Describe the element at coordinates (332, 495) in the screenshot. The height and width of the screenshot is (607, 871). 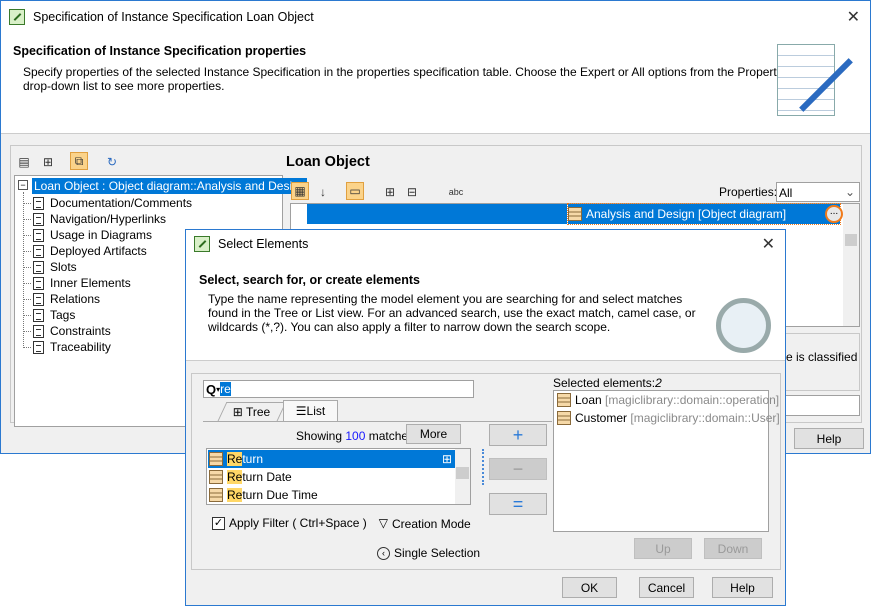
I see `result-item: Re turn Due Time` at that location.